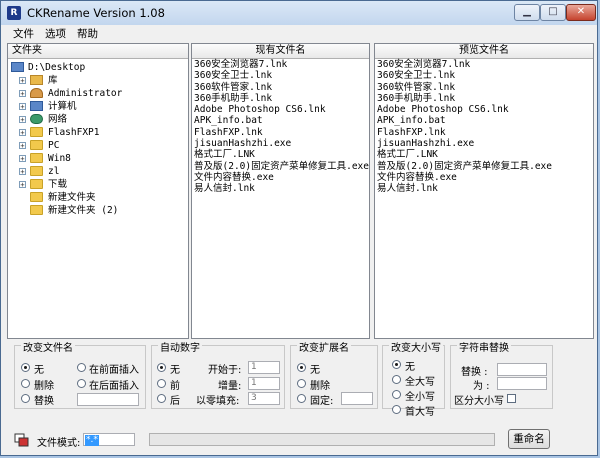 The height and width of the screenshot is (458, 600). What do you see at coordinates (14, 13) in the screenshot?
I see `app-icon: R` at bounding box center [14, 13].